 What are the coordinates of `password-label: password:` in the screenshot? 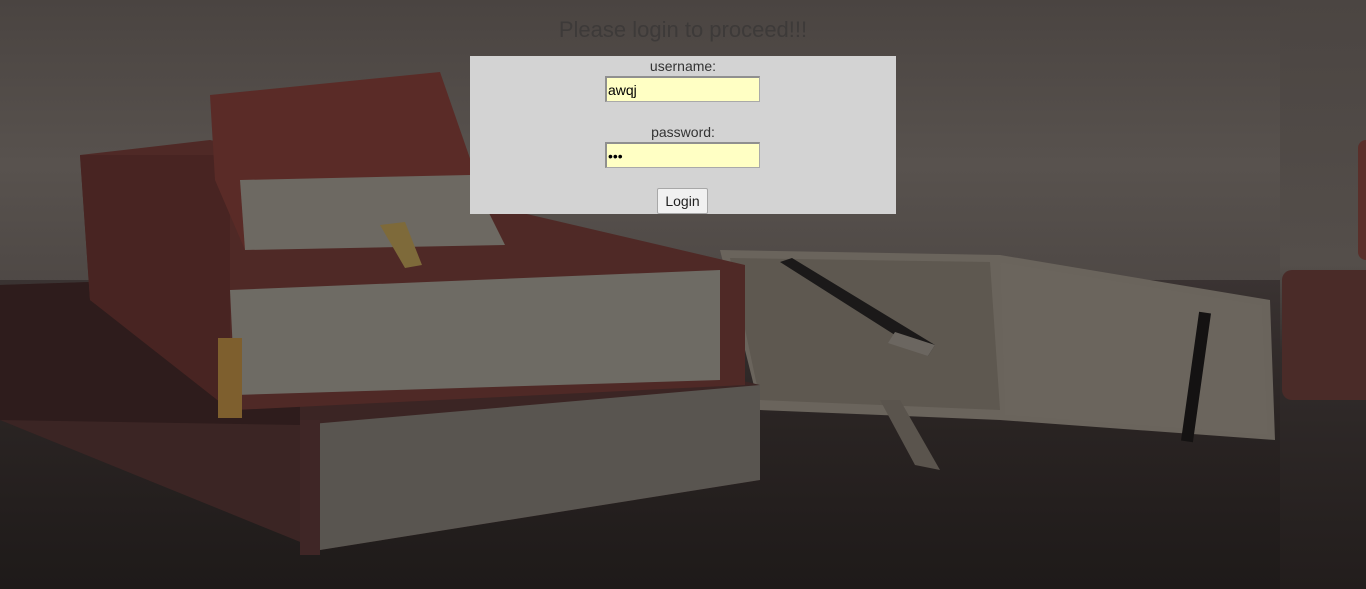 It's located at (683, 132).